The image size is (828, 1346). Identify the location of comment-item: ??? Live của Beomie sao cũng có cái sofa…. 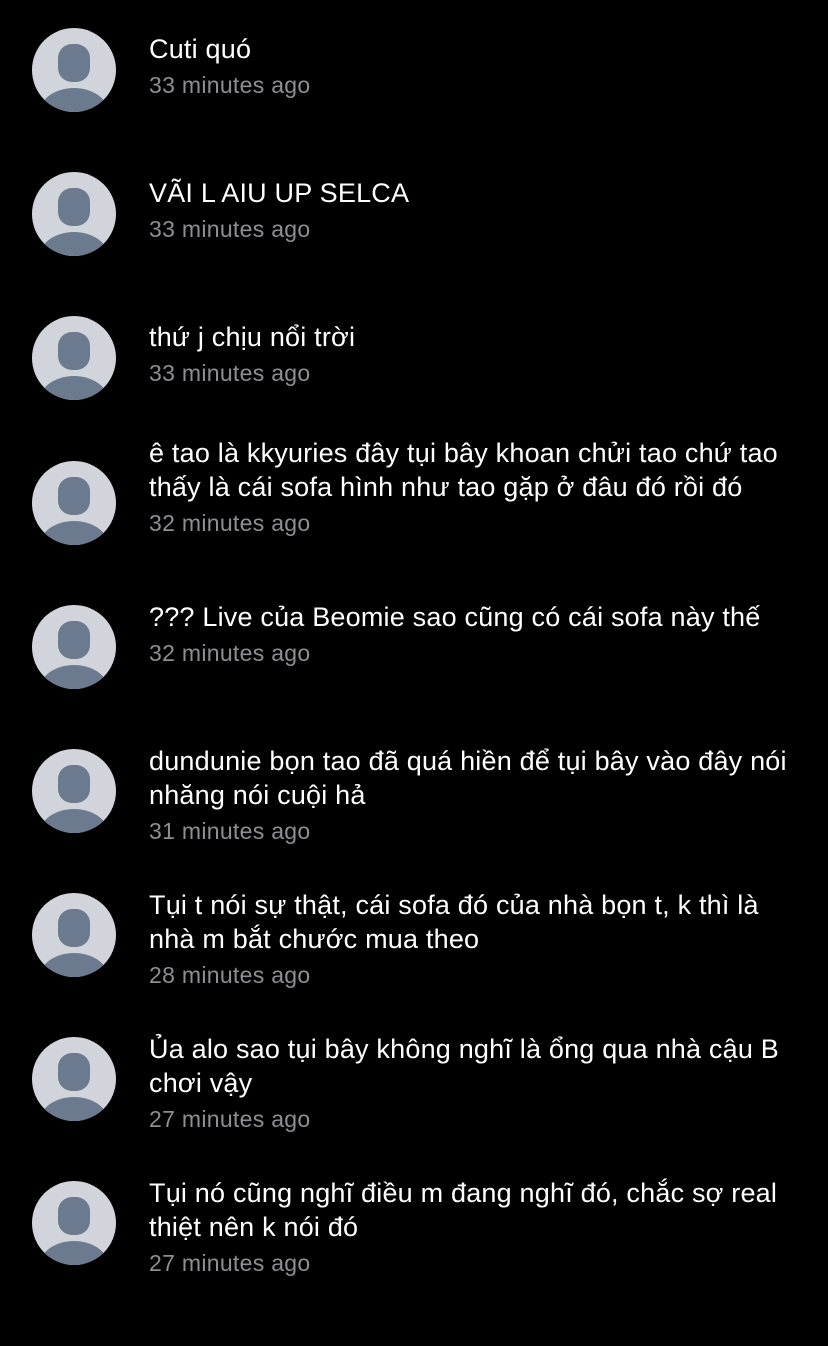
(414, 660).